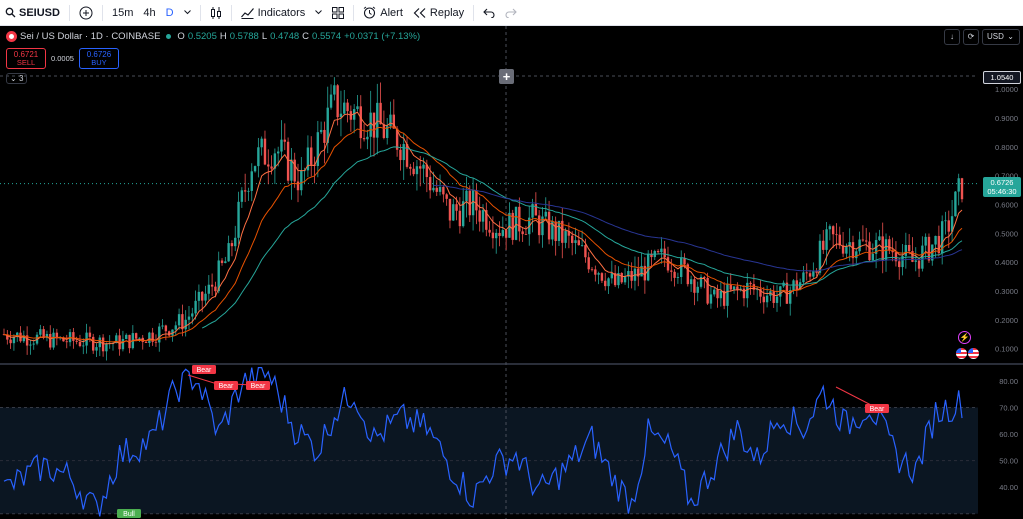 The image size is (1023, 519). Describe the element at coordinates (318, 13) in the screenshot. I see `indicators-dropdown` at that location.